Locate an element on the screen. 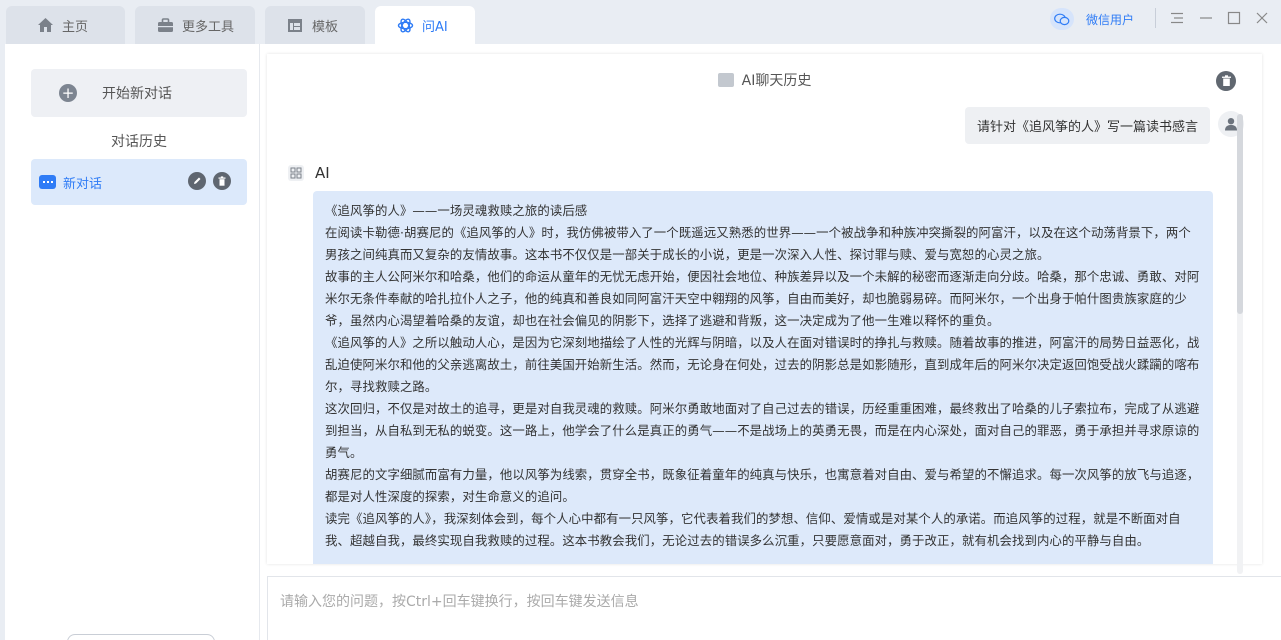  menu-icon is located at coordinates (1177, 18).